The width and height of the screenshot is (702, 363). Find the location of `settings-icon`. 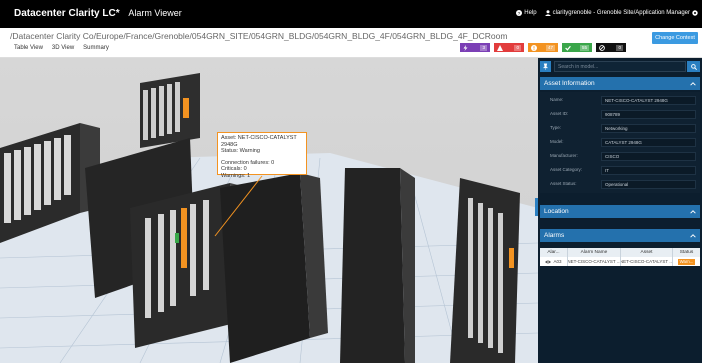

settings-icon is located at coordinates (695, 13).